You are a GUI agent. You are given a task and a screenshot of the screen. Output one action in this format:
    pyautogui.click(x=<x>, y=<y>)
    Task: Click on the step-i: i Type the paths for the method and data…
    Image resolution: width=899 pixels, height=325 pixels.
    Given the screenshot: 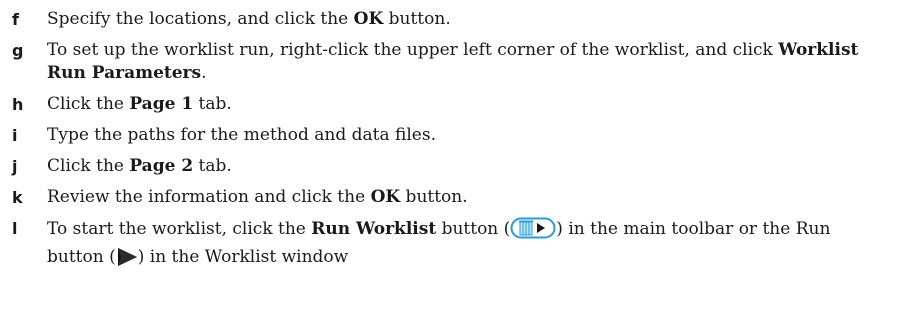 What is the action you would take?
    pyautogui.click(x=447, y=135)
    